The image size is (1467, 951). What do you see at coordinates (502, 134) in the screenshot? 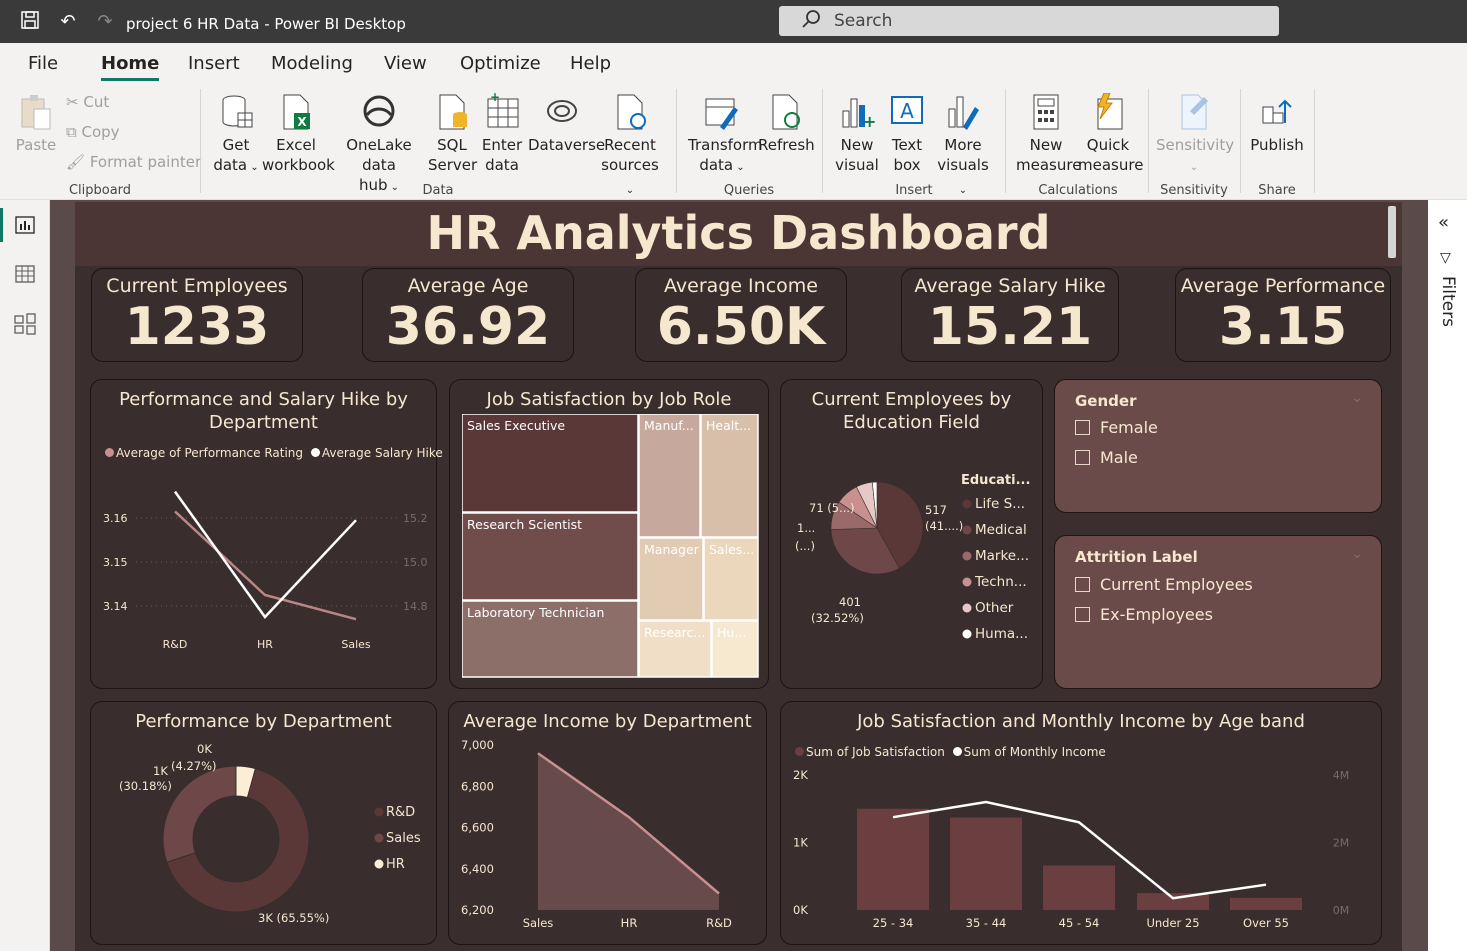
I see `enter-data-button: + Enter data` at bounding box center [502, 134].